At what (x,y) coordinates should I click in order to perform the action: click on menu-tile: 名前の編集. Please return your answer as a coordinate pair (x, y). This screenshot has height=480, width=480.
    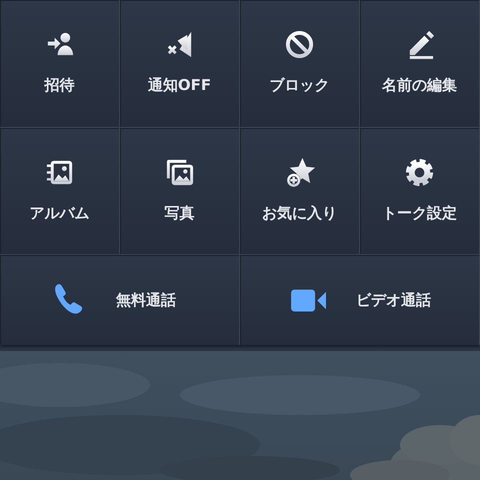
    Looking at the image, I should click on (420, 64).